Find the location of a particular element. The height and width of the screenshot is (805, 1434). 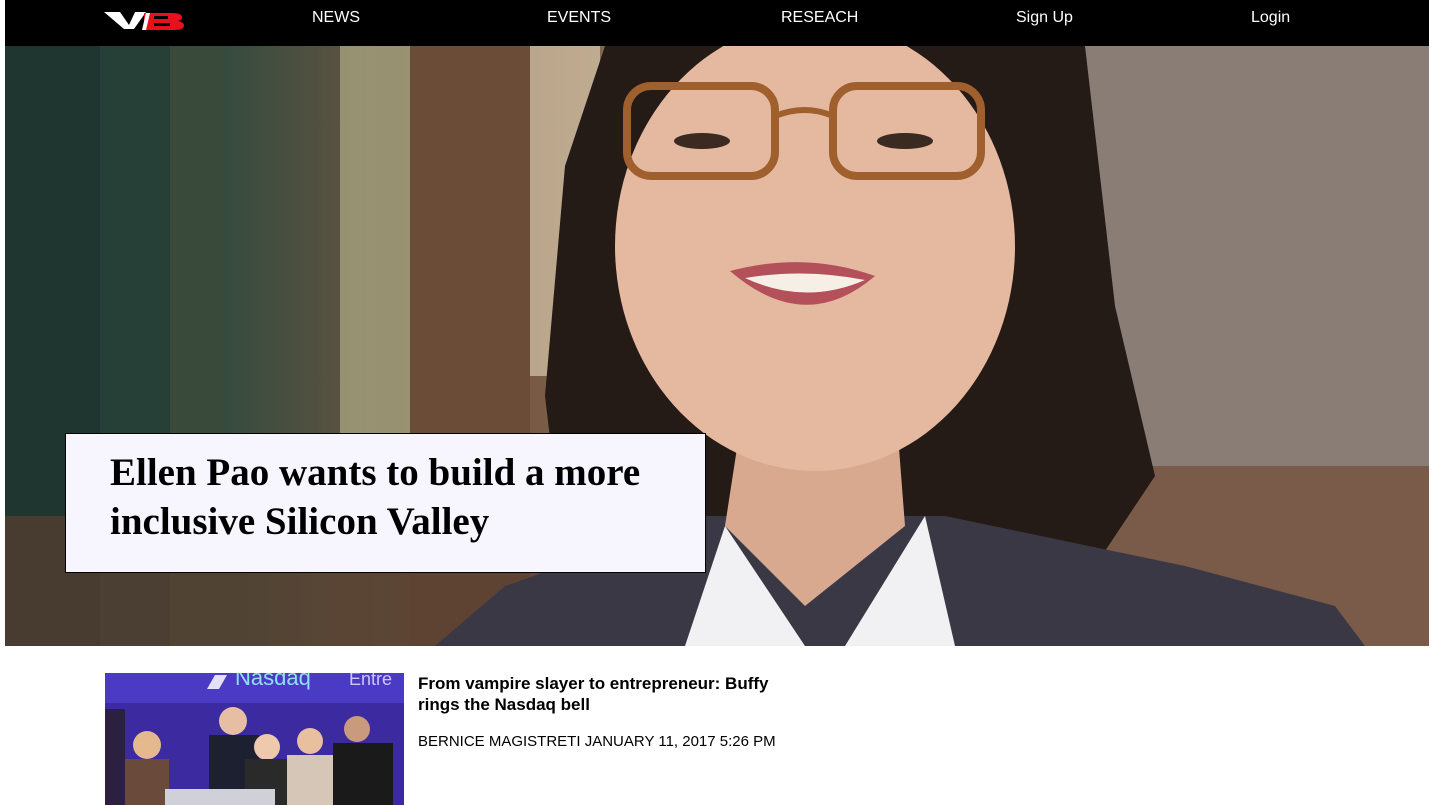

vb-logo-icon is located at coordinates (144, 21).